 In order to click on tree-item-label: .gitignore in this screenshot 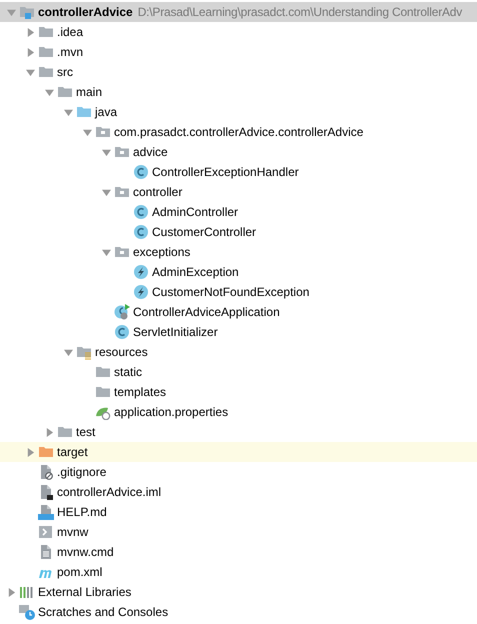, I will do `click(81, 472)`.